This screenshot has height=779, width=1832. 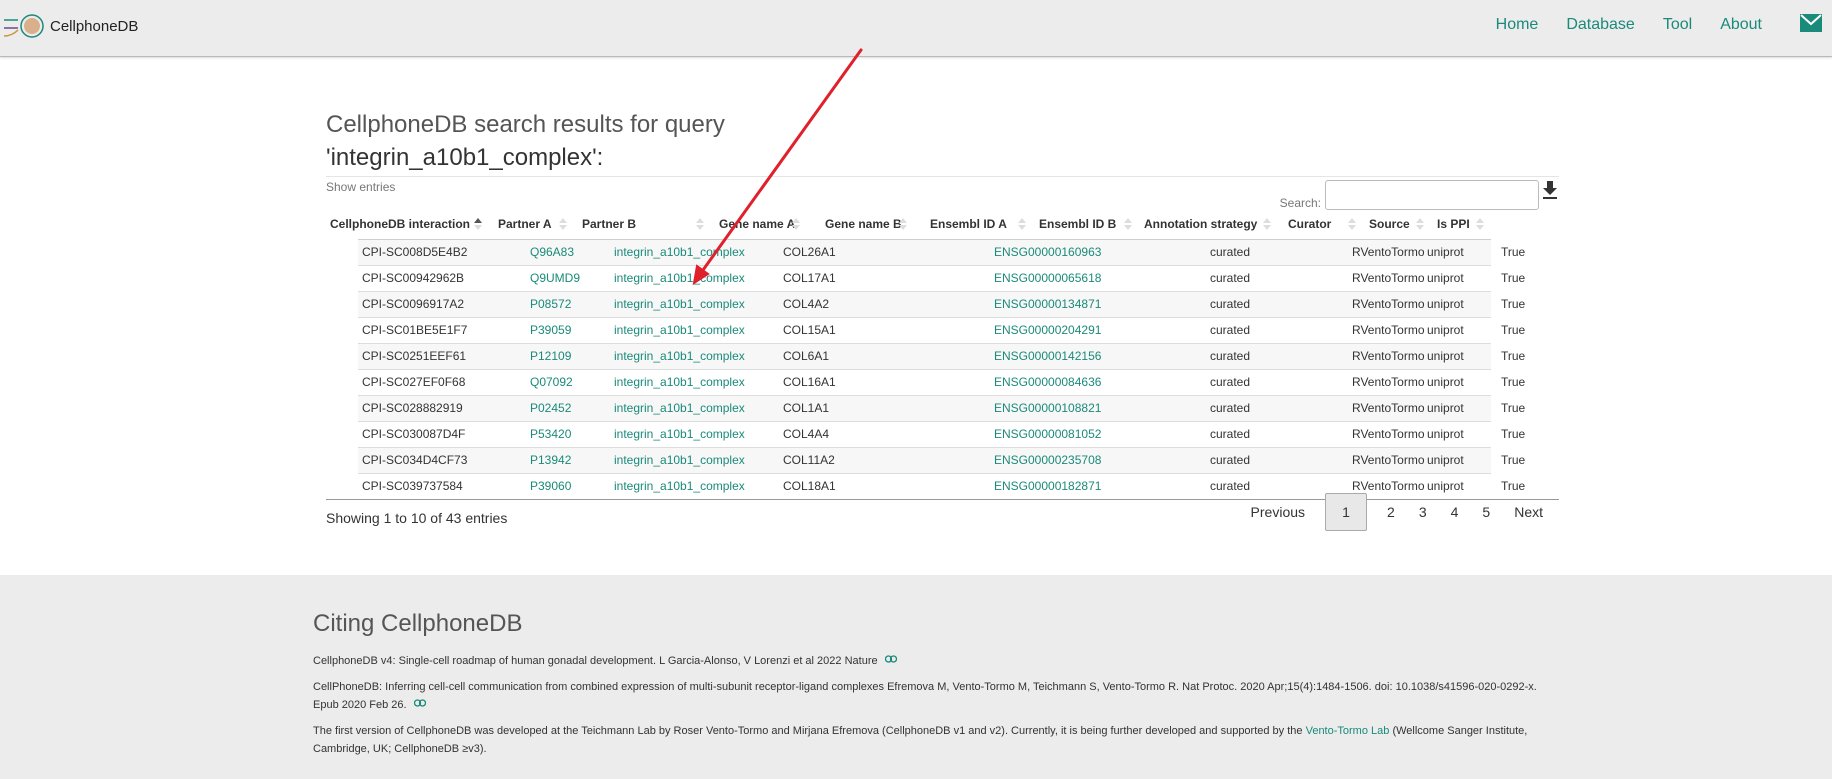 What do you see at coordinates (1600, 25) in the screenshot?
I see `nav-database: Database` at bounding box center [1600, 25].